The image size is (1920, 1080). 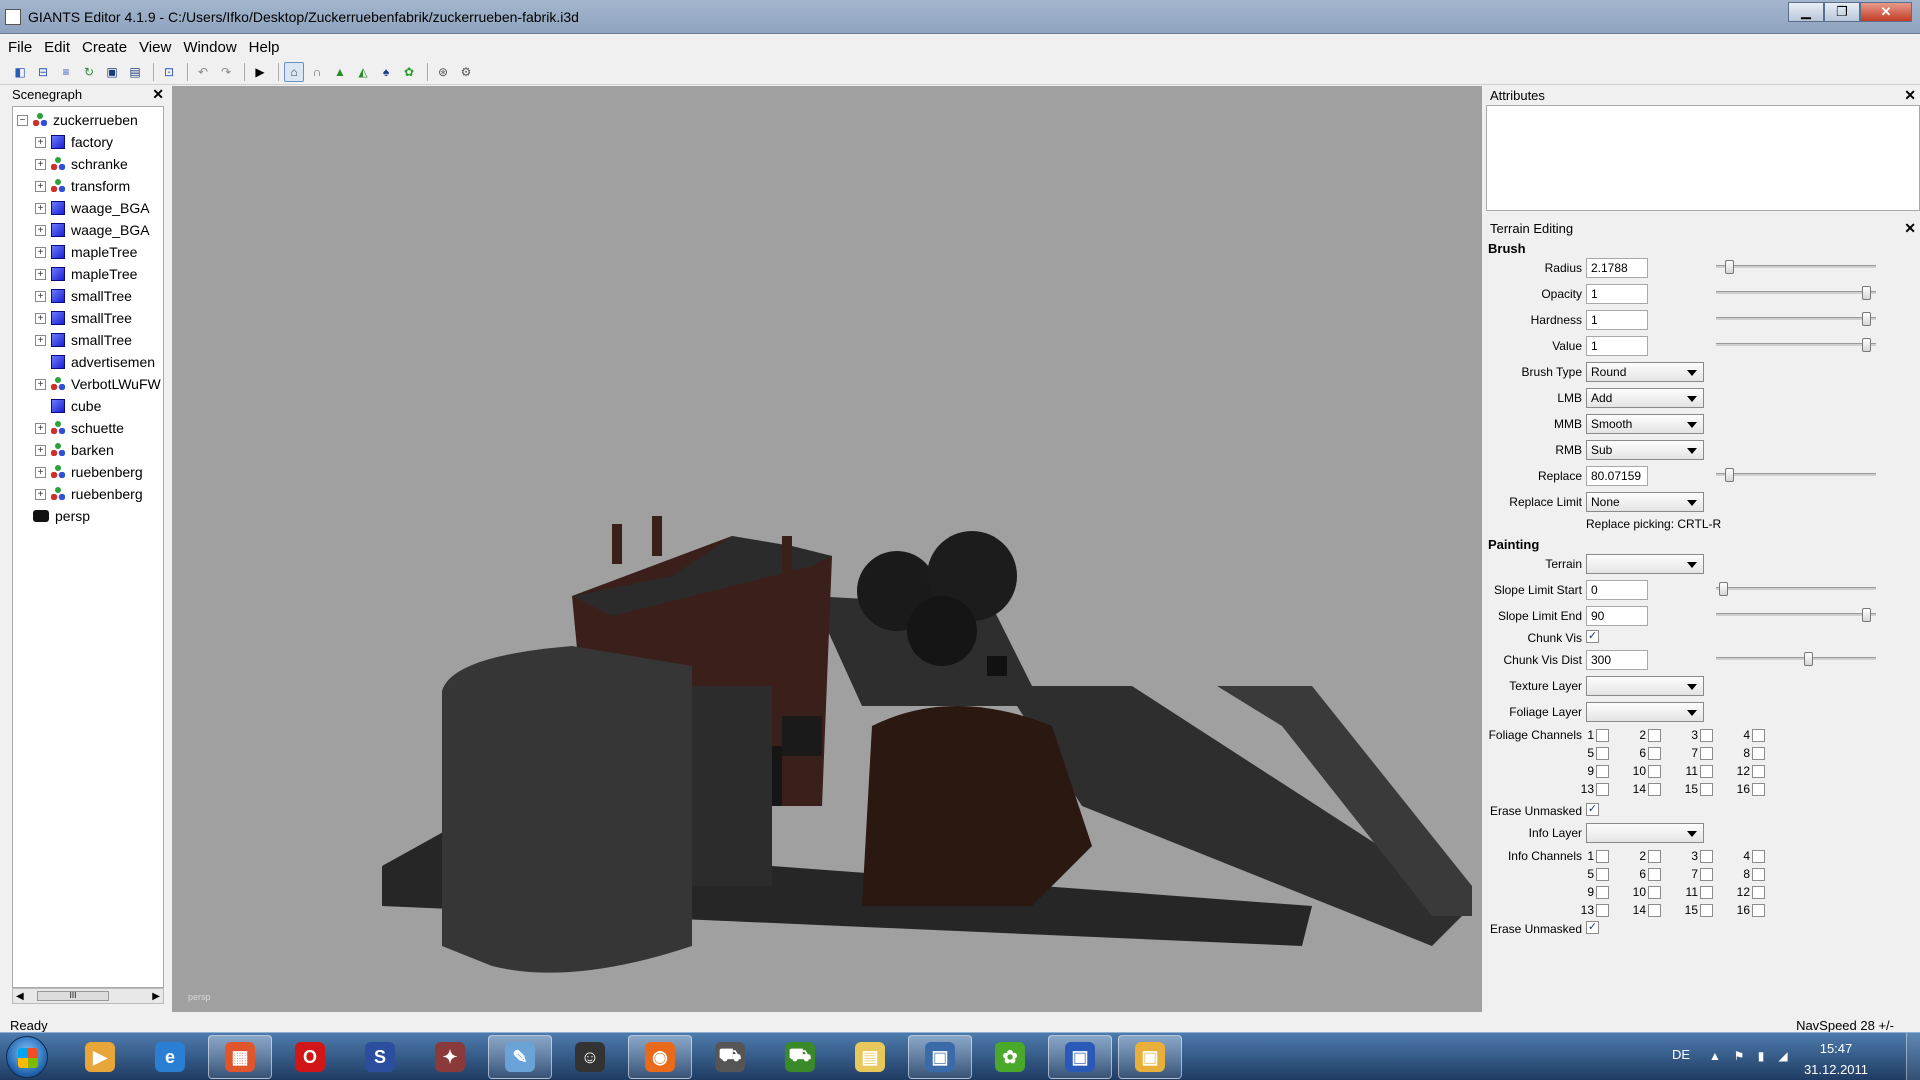 What do you see at coordinates (730, 1057) in the screenshot?
I see `taskbar-app-button: ⛟` at bounding box center [730, 1057].